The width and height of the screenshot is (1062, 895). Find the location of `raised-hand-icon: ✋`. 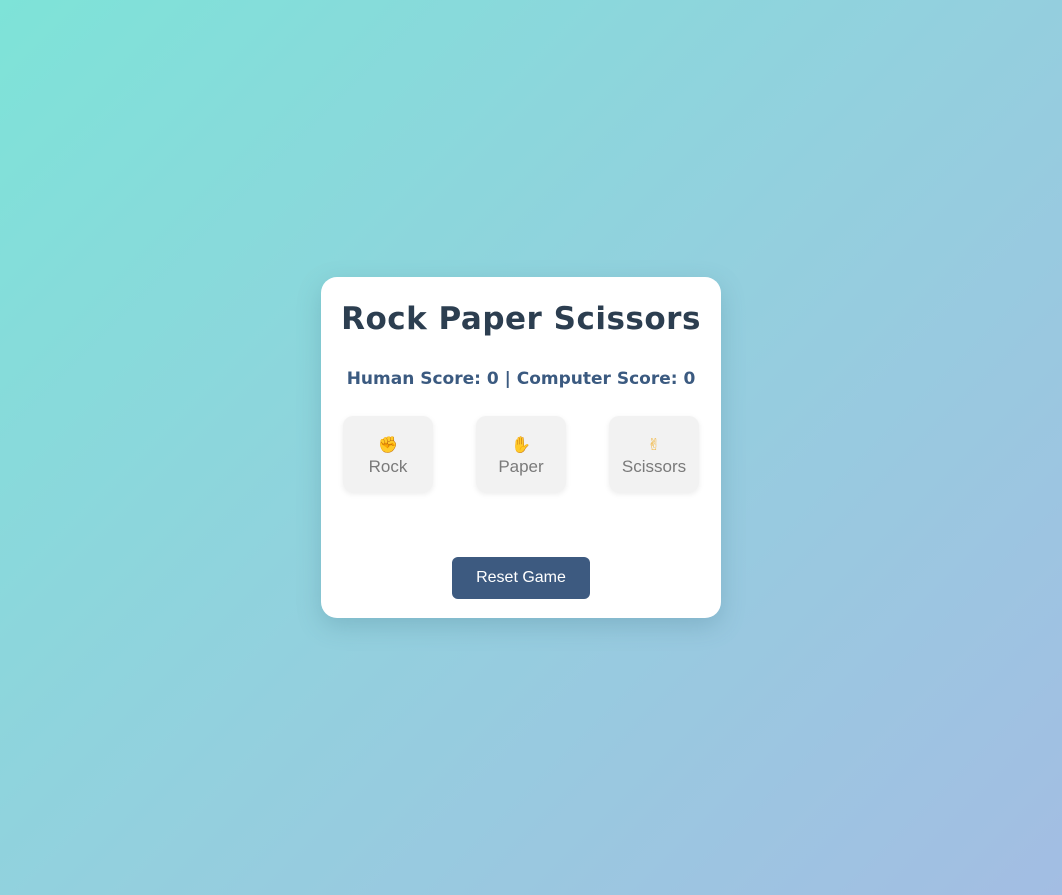

raised-hand-icon: ✋ is located at coordinates (521, 444).